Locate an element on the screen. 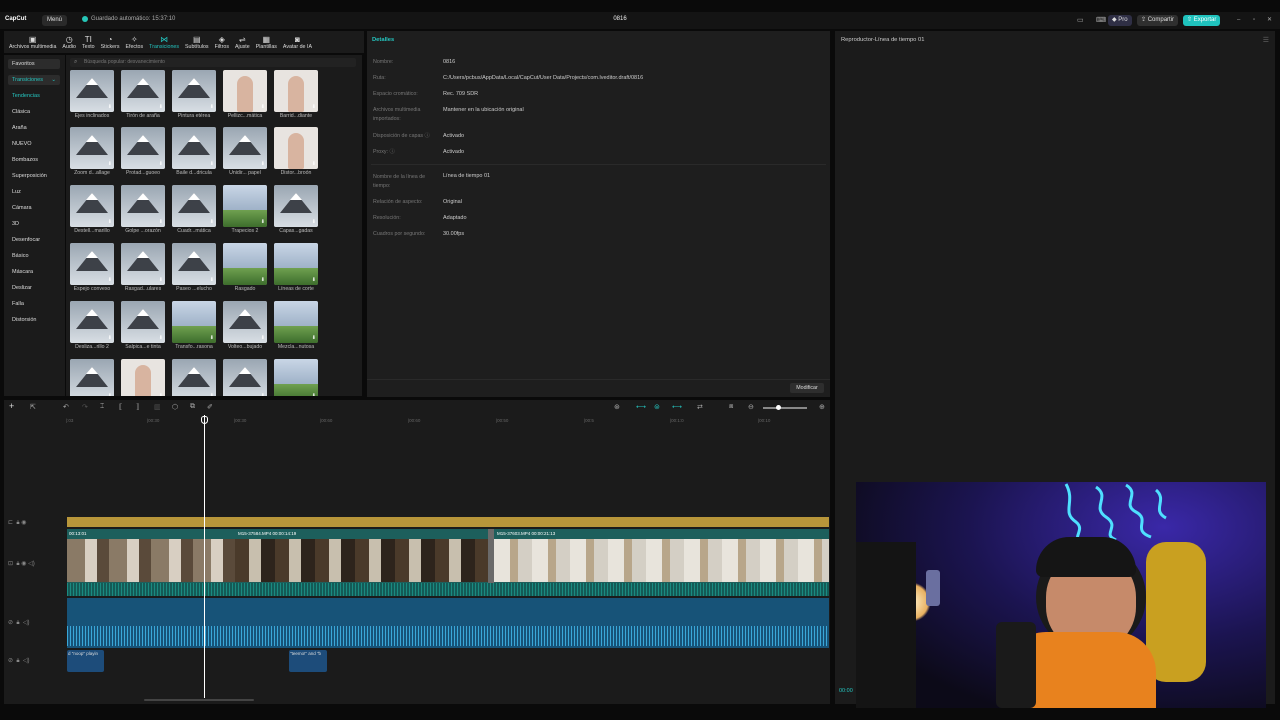  crop-icon: ⧉ is located at coordinates (192, 407).